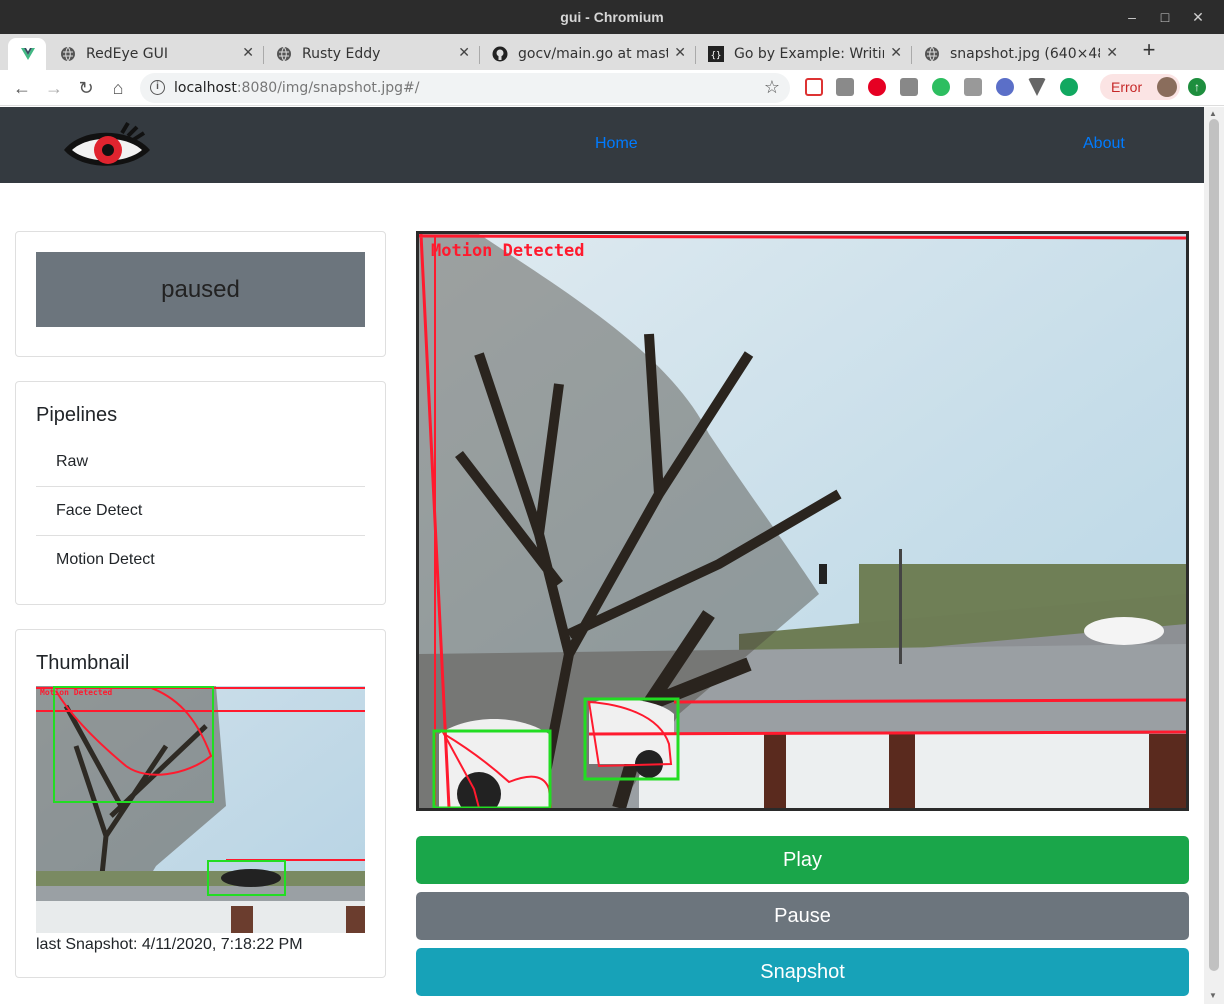 Image resolution: width=1224 pixels, height=1004 pixels. I want to click on pinterest-extension-icon, so click(877, 87).